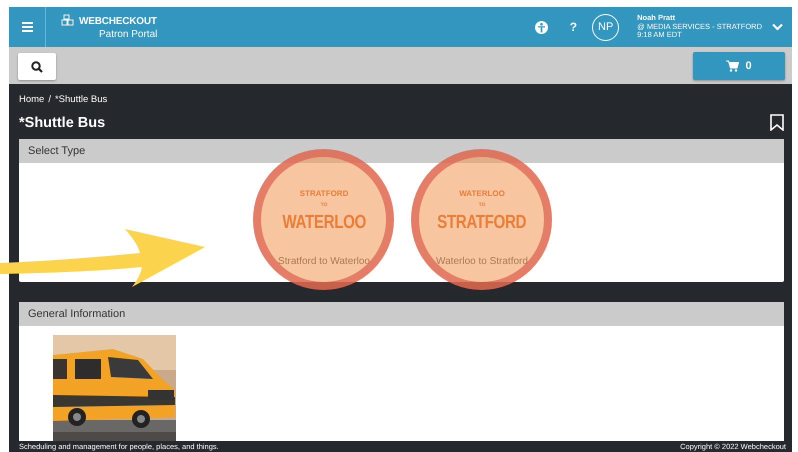 This screenshot has height=452, width=798. Describe the element at coordinates (118, 21) in the screenshot. I see `logo-text: WEBCHECKOUT` at that location.